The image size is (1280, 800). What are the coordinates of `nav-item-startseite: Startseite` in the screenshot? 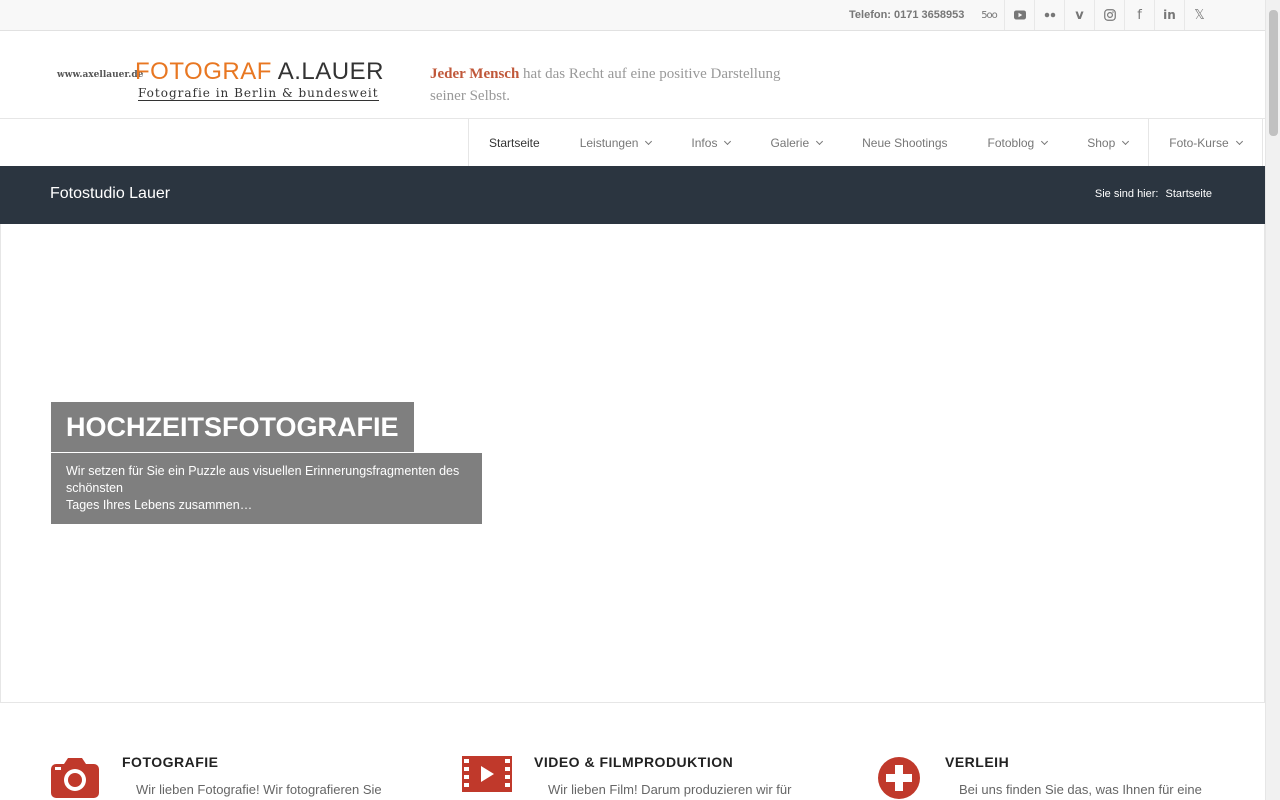 It's located at (514, 142).